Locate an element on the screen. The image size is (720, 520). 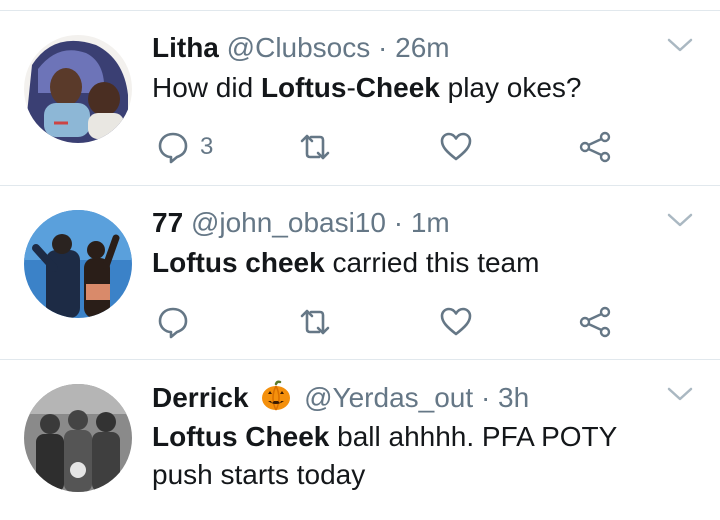
tweet-header: Litha @Clubsocs · 26m is located at coordinates (301, 48).